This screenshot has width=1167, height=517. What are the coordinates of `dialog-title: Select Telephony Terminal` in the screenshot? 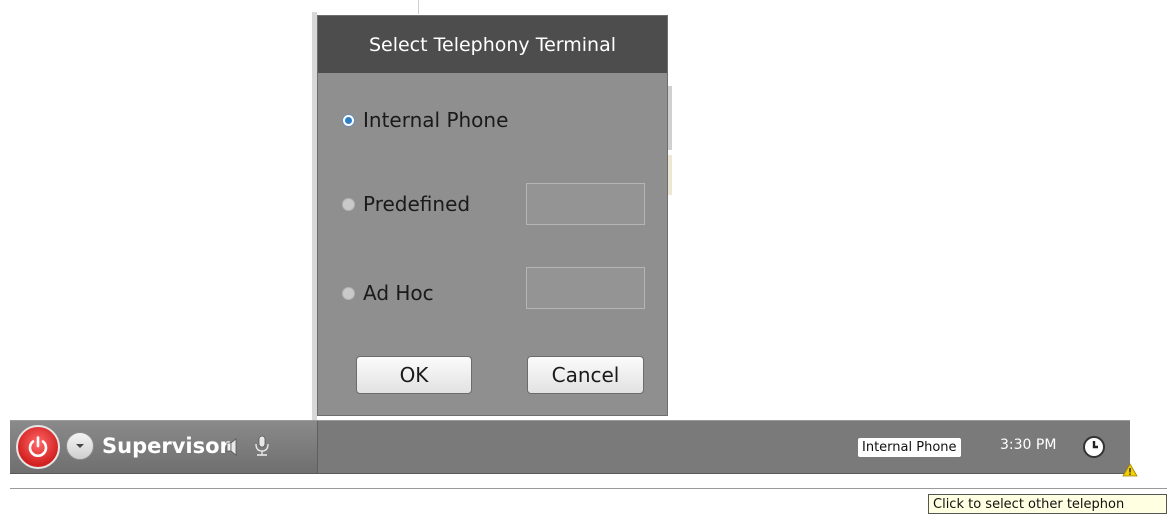 It's located at (492, 44).